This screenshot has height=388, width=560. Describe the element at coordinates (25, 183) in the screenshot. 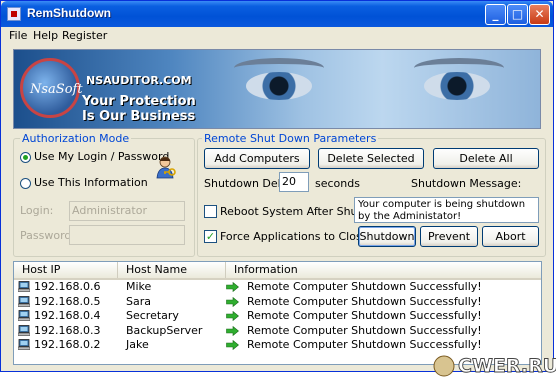

I see `radio-use-this-information` at that location.